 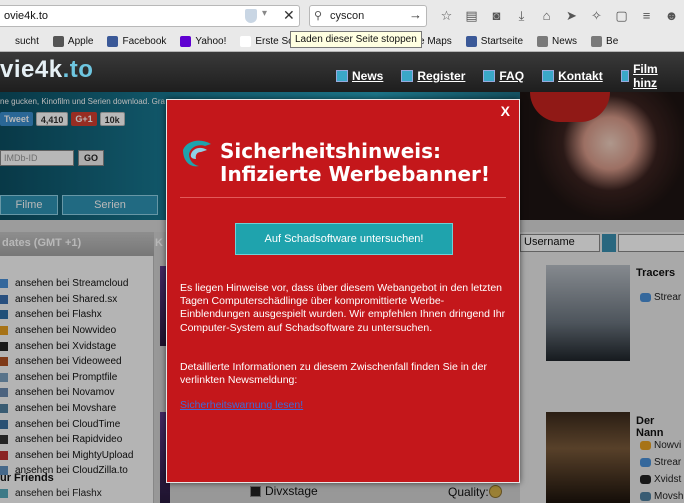 What do you see at coordinates (671, 16) in the screenshot?
I see `chat-icon: ☻` at bounding box center [671, 16].